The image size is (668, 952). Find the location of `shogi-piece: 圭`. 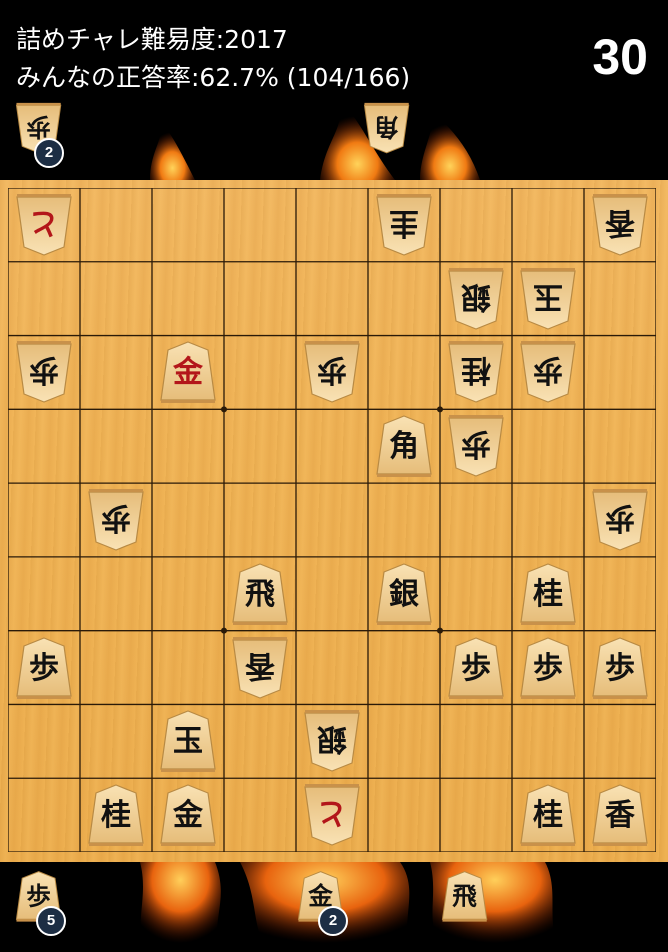

shogi-piece: 圭 is located at coordinates (404, 225).